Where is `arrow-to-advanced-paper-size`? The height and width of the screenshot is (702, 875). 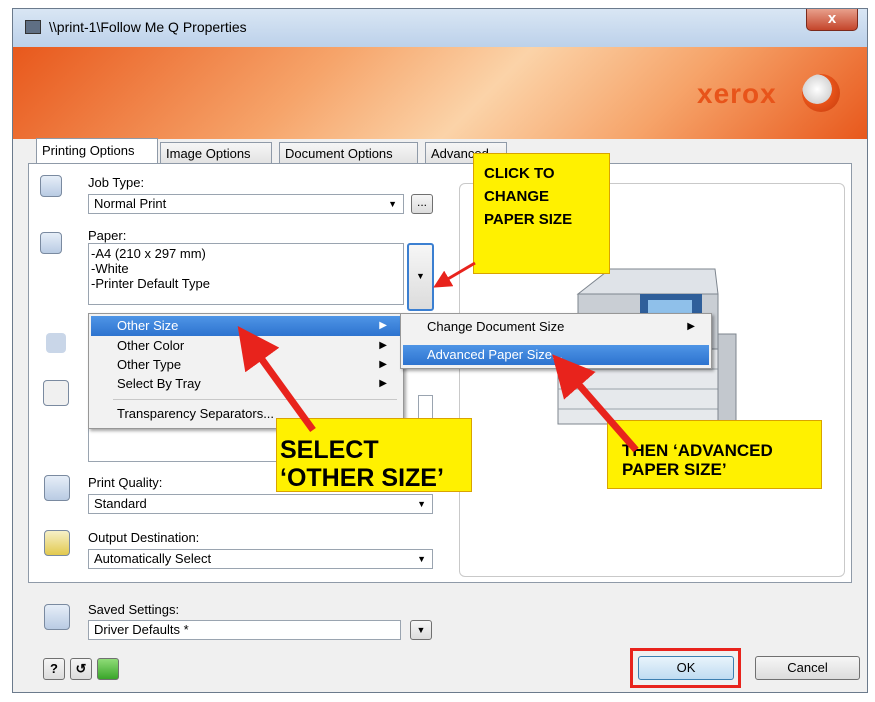 arrow-to-advanced-paper-size is located at coordinates (595, 403).